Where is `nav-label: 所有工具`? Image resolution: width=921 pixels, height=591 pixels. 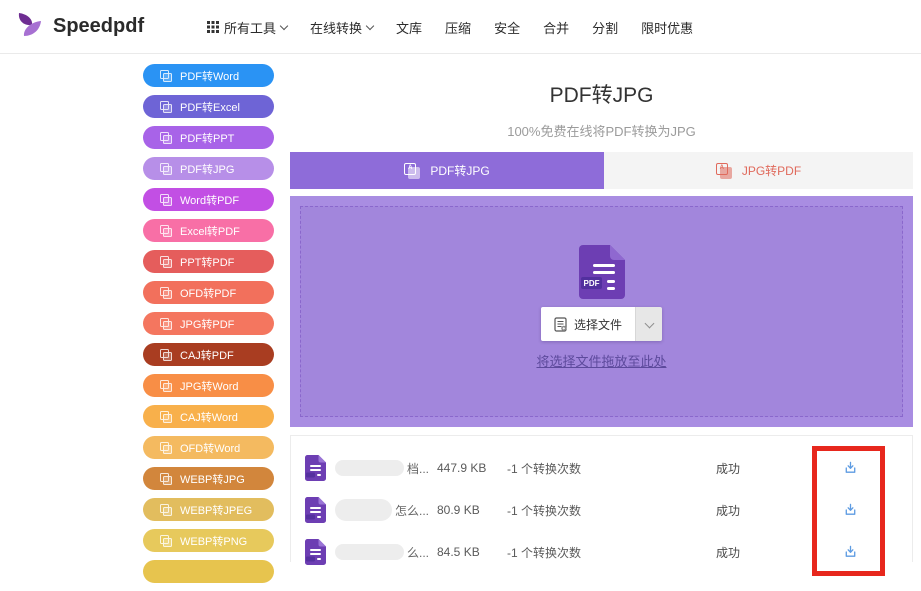
nav-label: 所有工具 is located at coordinates (250, 28).